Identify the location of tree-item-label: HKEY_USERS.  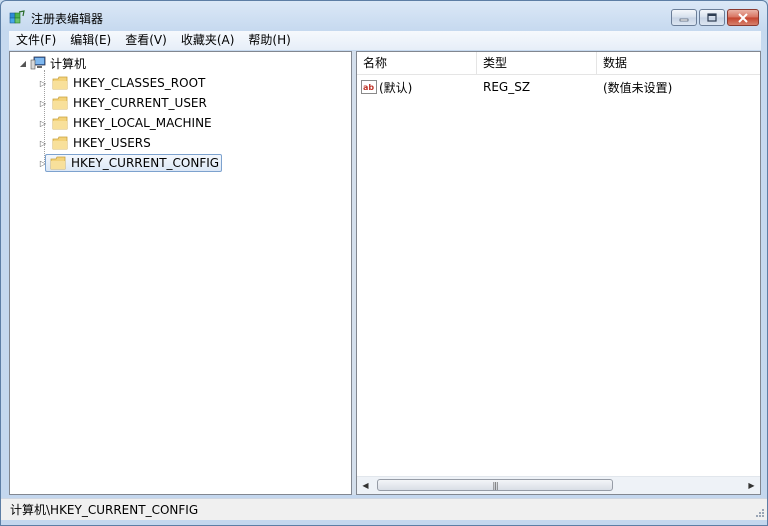
(112, 143).